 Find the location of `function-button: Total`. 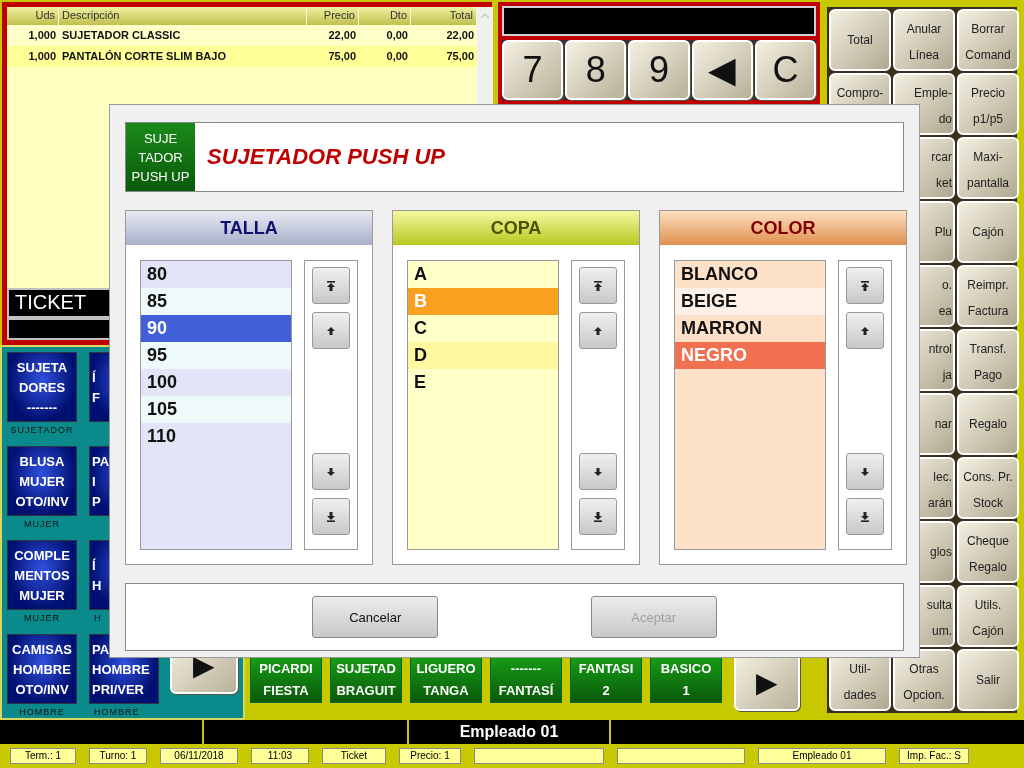

function-button: Total is located at coordinates (860, 40).